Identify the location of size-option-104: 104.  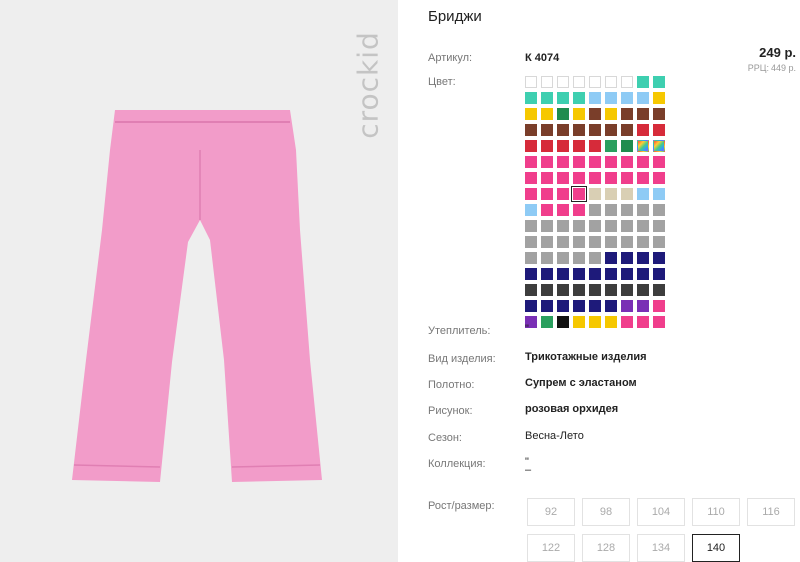
(661, 512).